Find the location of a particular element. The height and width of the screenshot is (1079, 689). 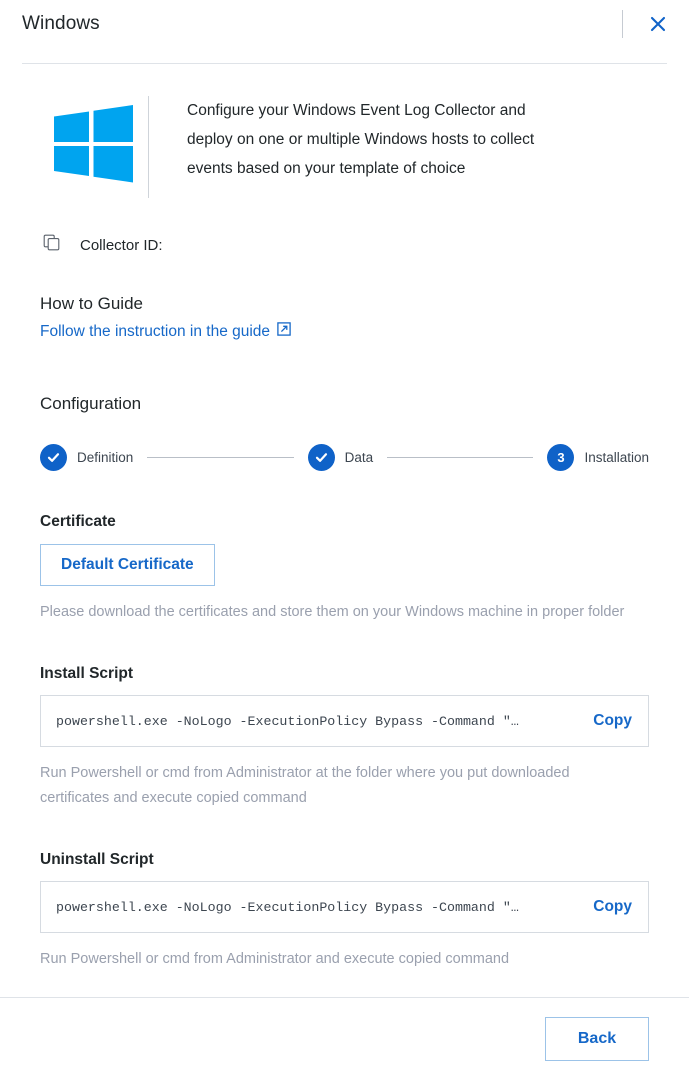

page-title: Windows is located at coordinates (61, 23).